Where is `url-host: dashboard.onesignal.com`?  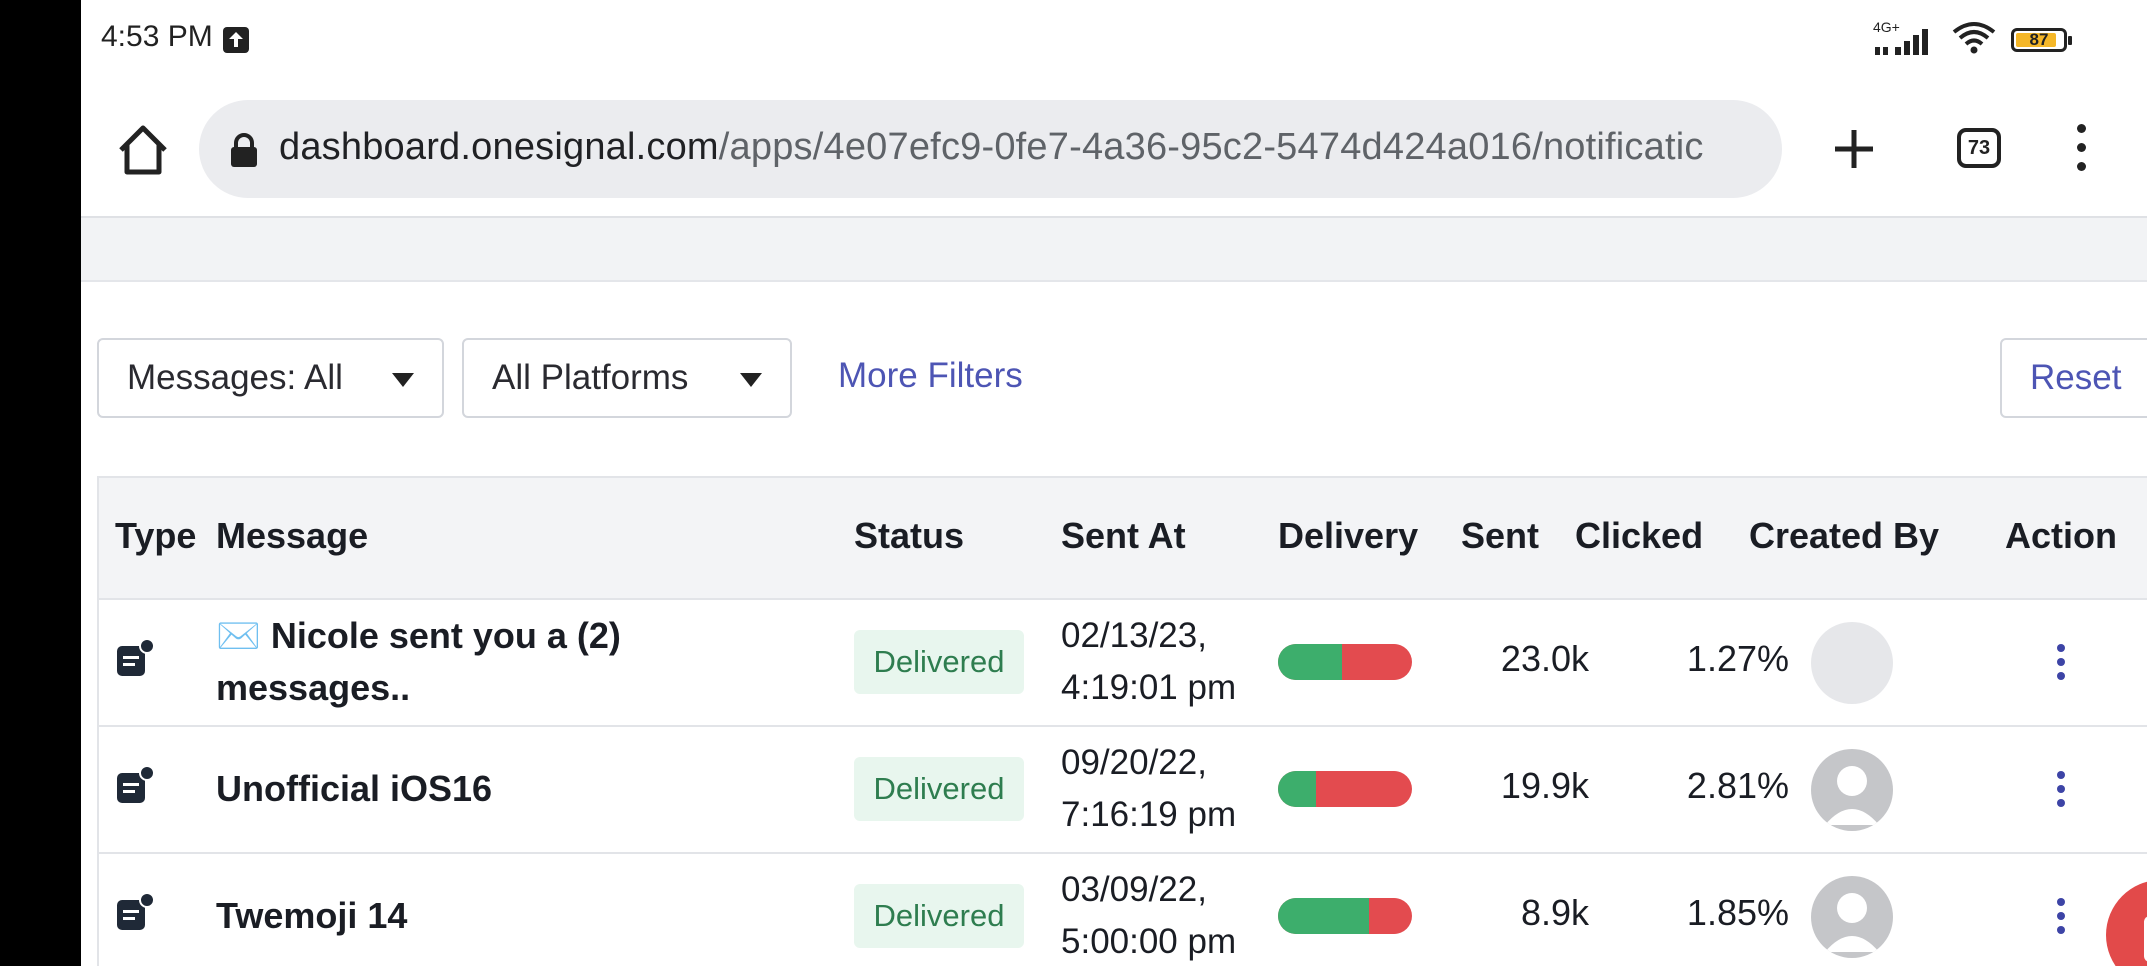 url-host: dashboard.onesignal.com is located at coordinates (499, 147).